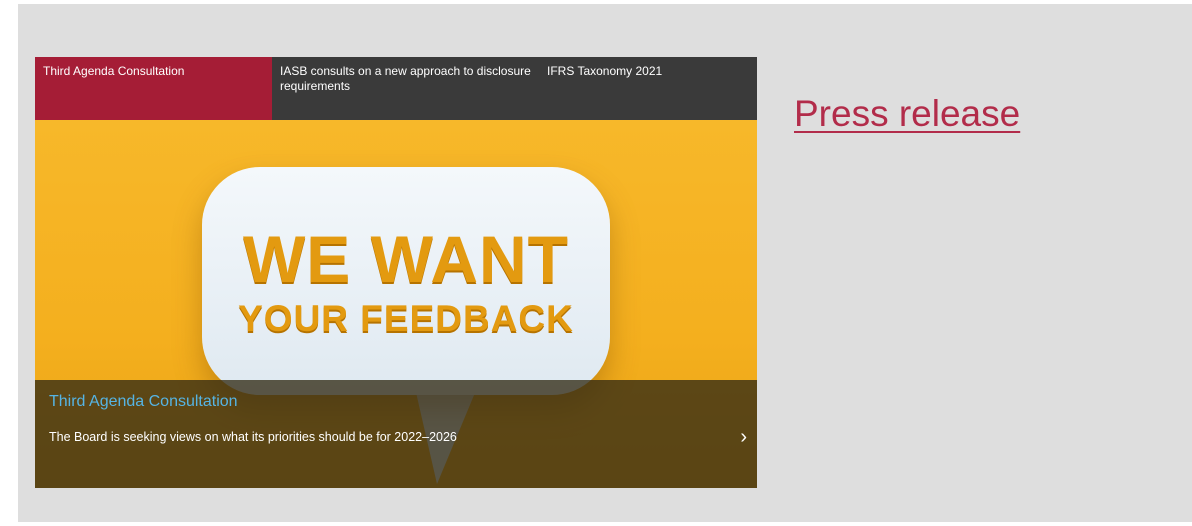 The width and height of the screenshot is (1192, 526). What do you see at coordinates (648, 88) in the screenshot?
I see `tab-ifrs-taxonomy-2021: IFRS Taxonomy 2021` at bounding box center [648, 88].